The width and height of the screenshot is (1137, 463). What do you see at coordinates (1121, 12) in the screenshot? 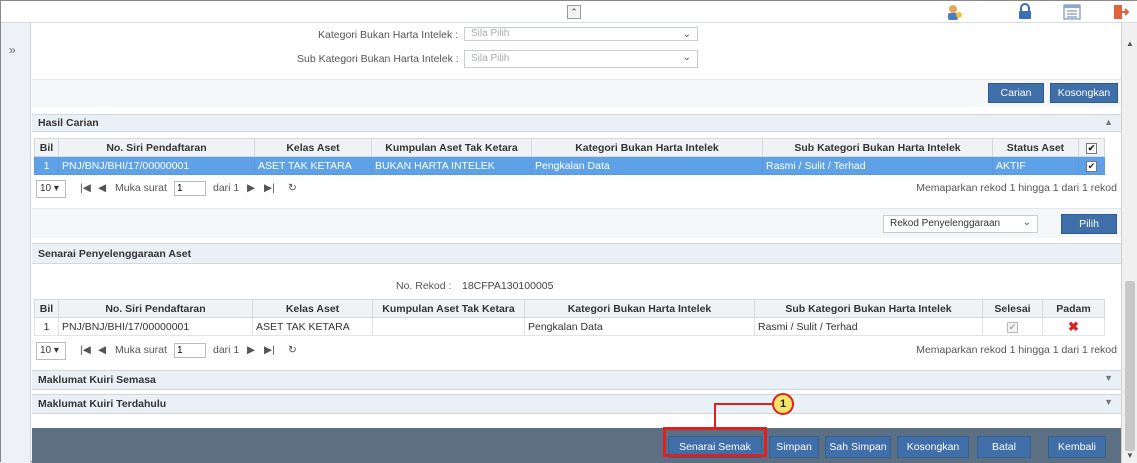
I see `logout-icon` at bounding box center [1121, 12].